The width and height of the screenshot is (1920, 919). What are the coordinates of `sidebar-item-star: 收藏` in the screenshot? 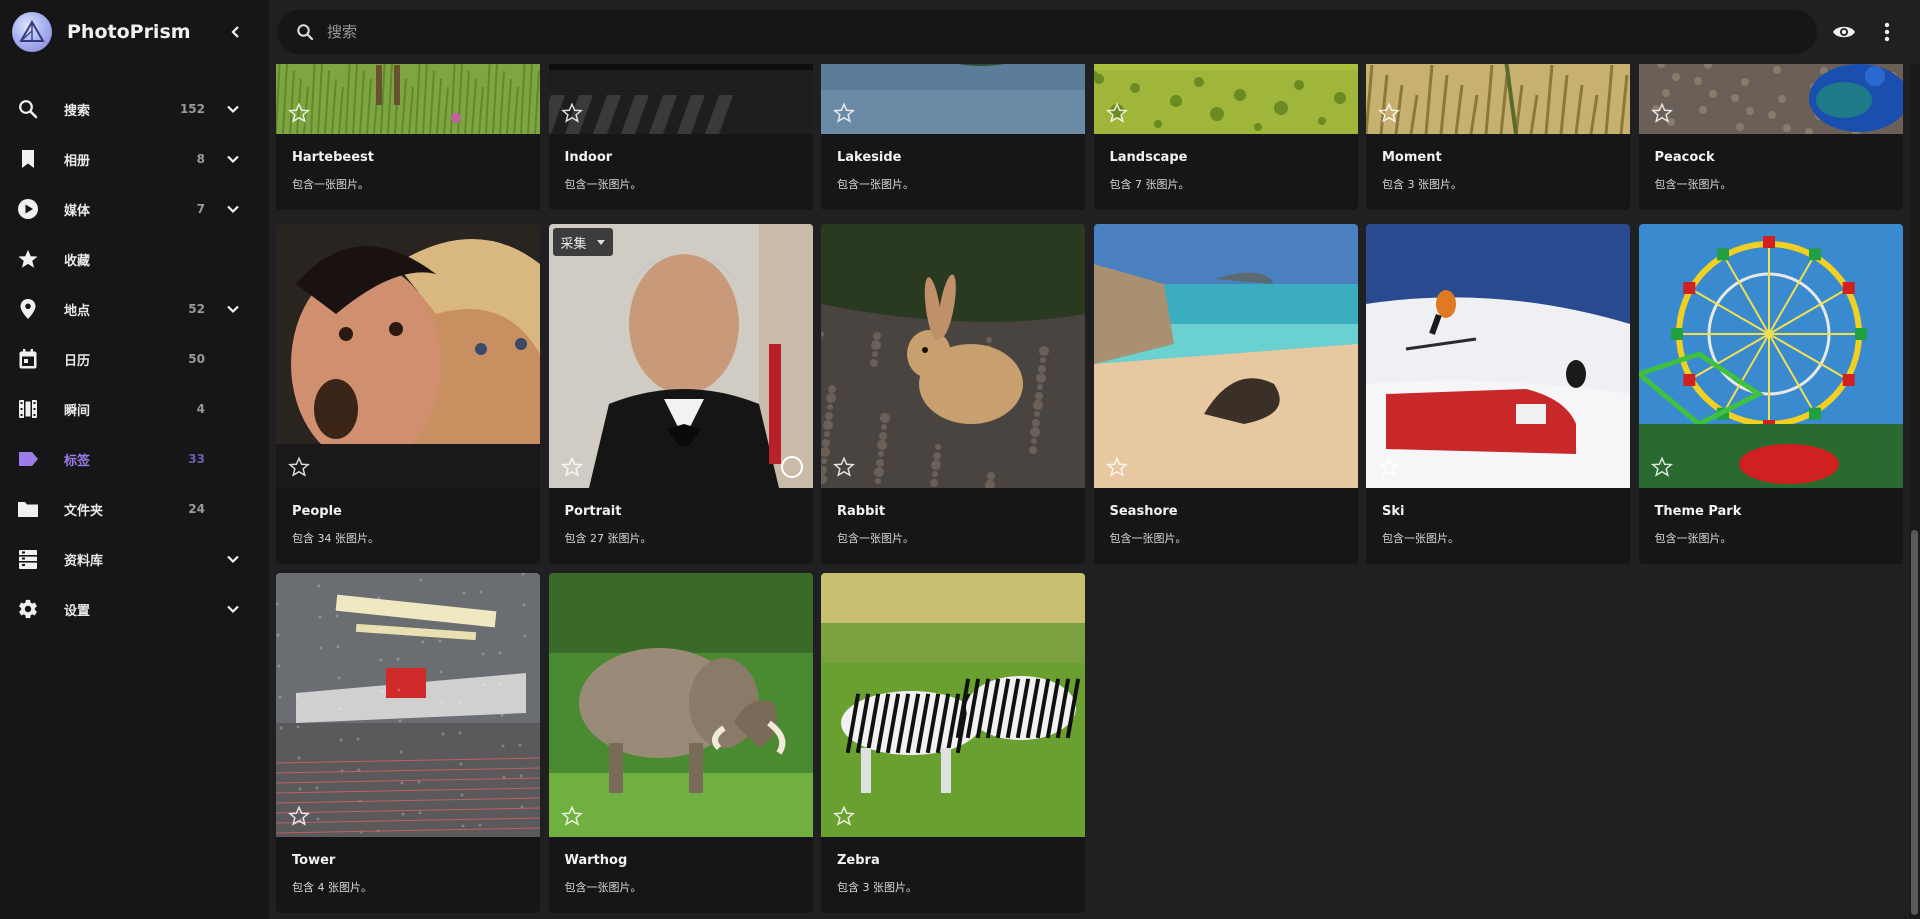 It's located at (134, 259).